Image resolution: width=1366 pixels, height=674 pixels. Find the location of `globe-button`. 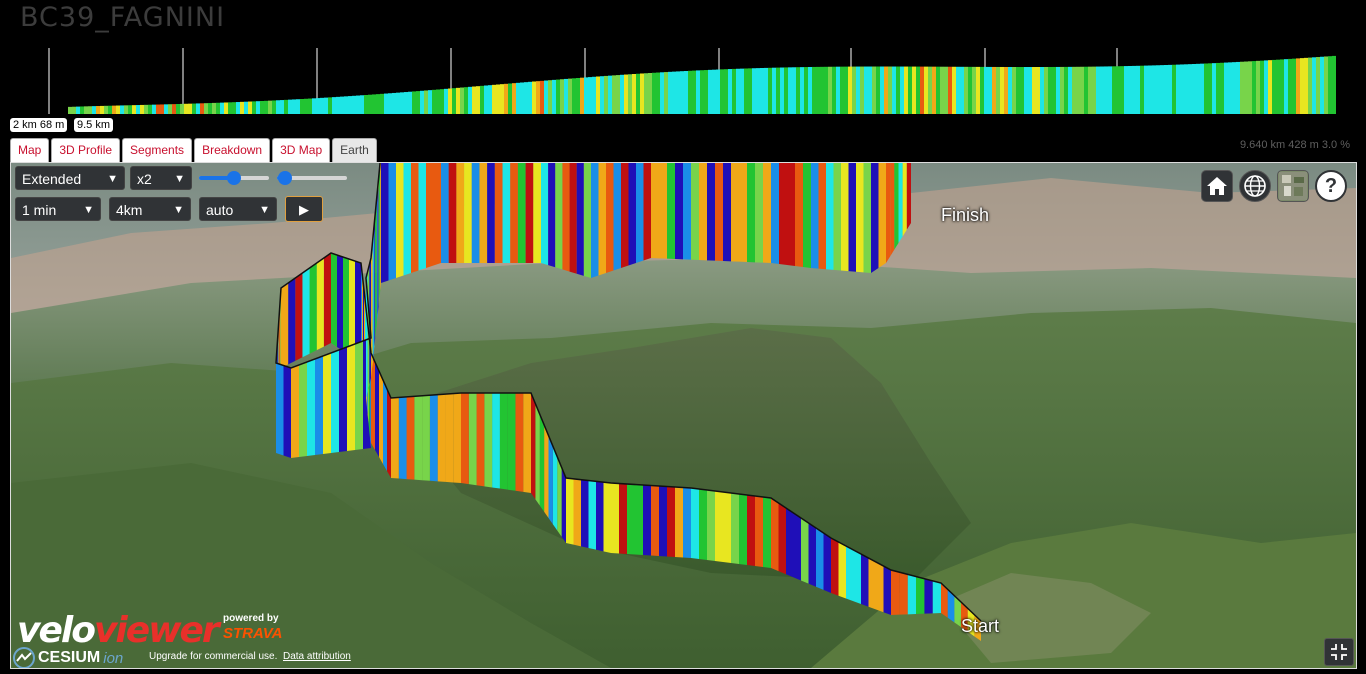

globe-button is located at coordinates (1255, 186).